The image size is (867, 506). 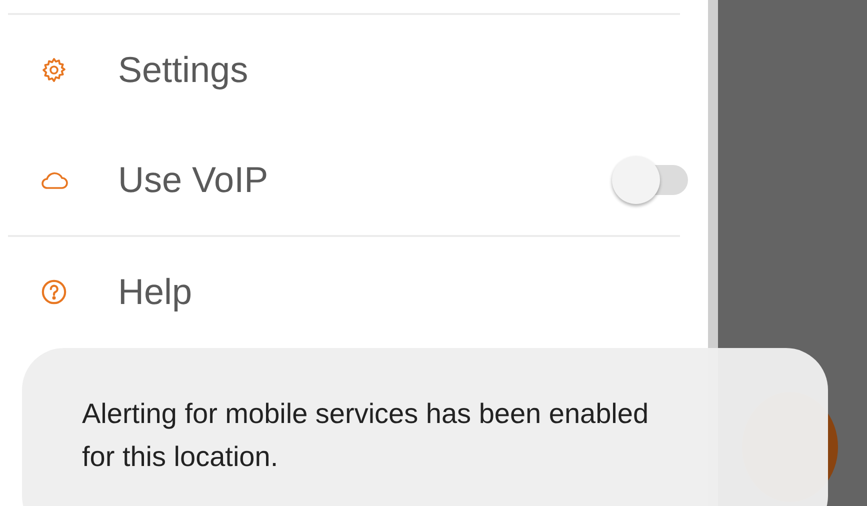 What do you see at coordinates (652, 180) in the screenshot?
I see `voip-toggle-switch` at bounding box center [652, 180].